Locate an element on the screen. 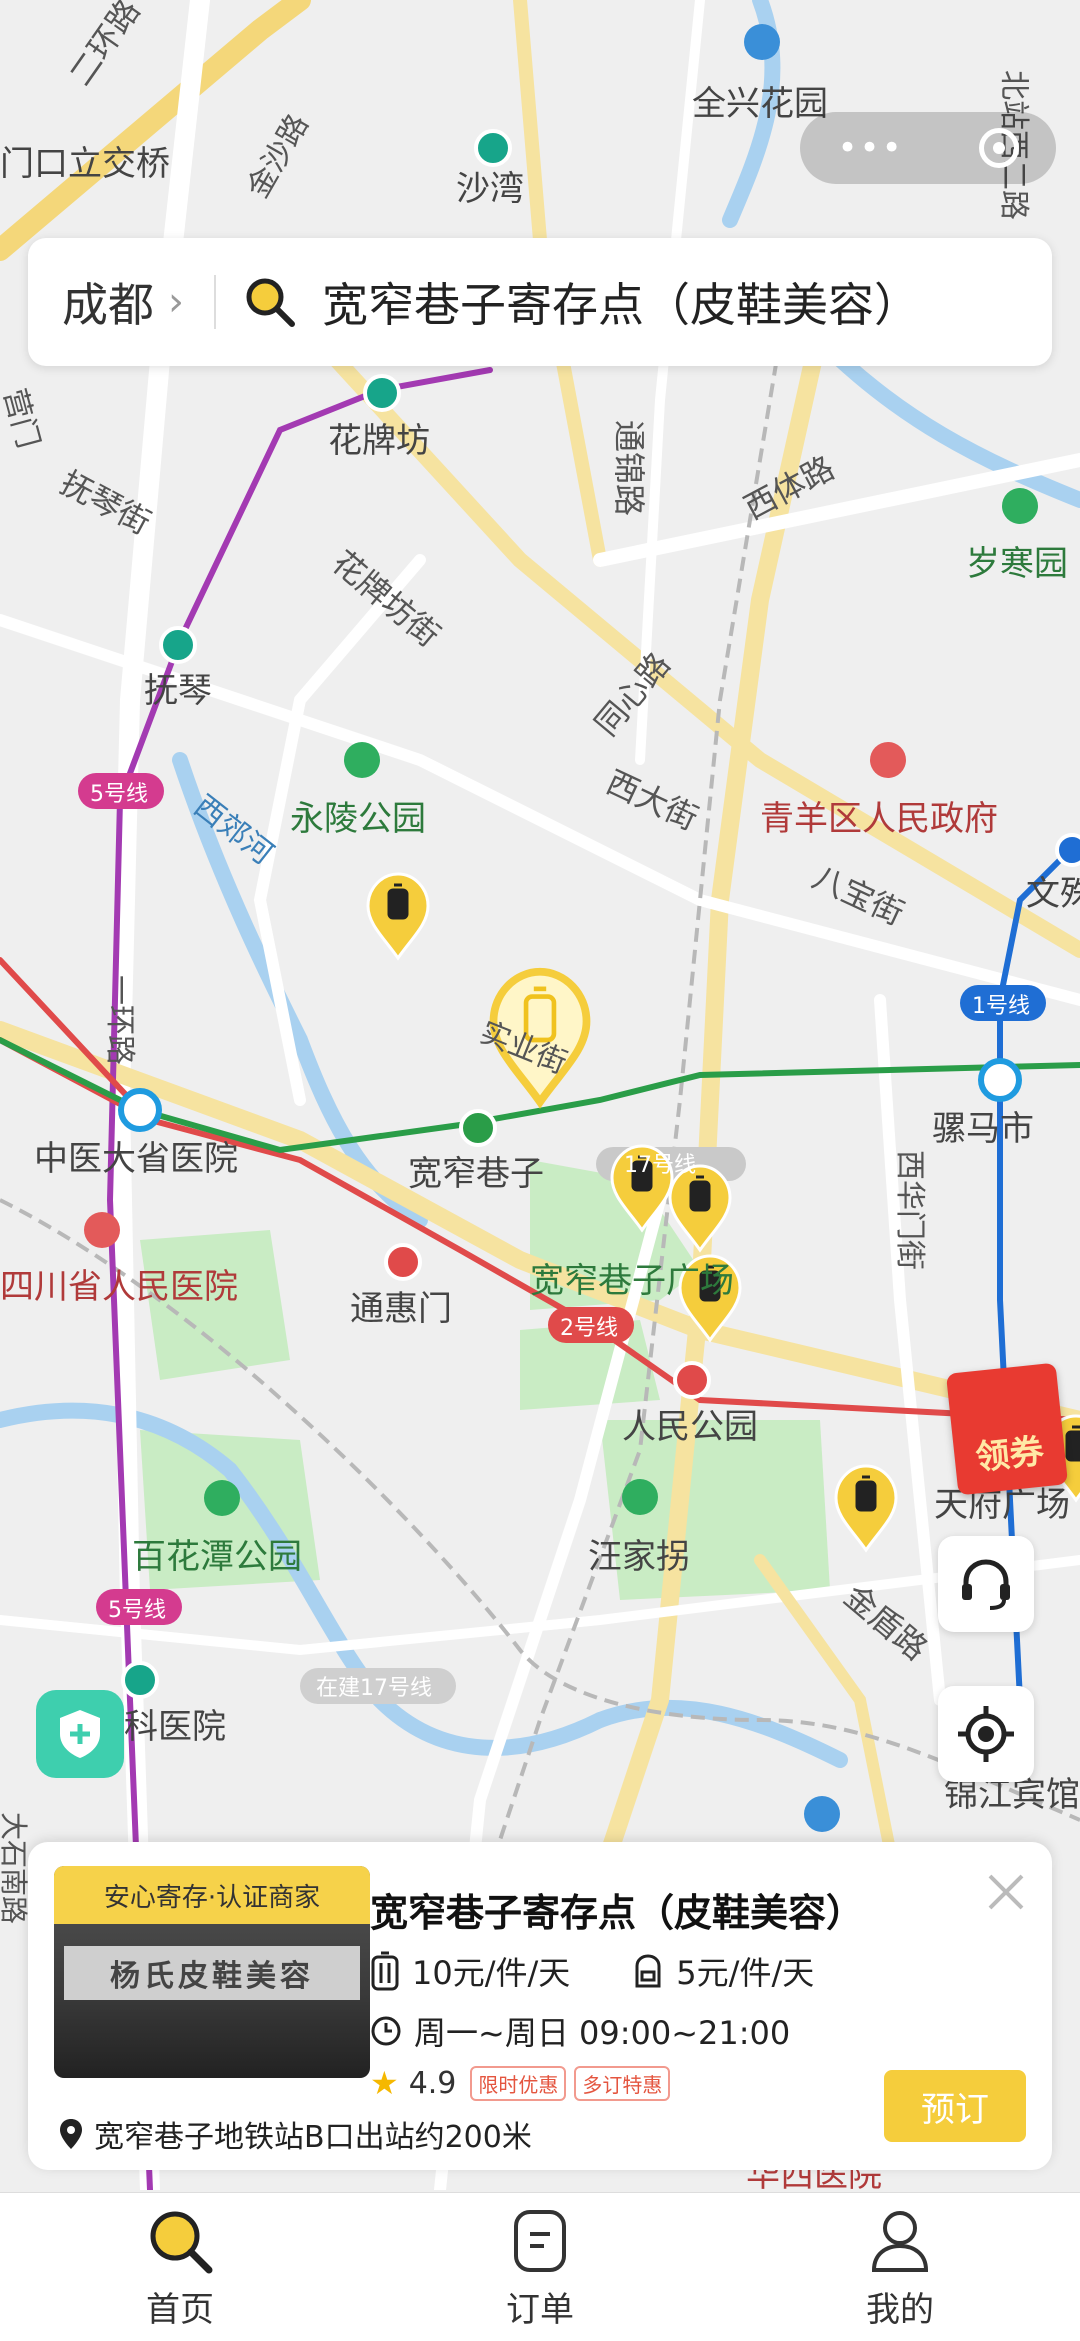 The height and width of the screenshot is (2341, 1080). label-yongling: 永陵公园 is located at coordinates (358, 819).